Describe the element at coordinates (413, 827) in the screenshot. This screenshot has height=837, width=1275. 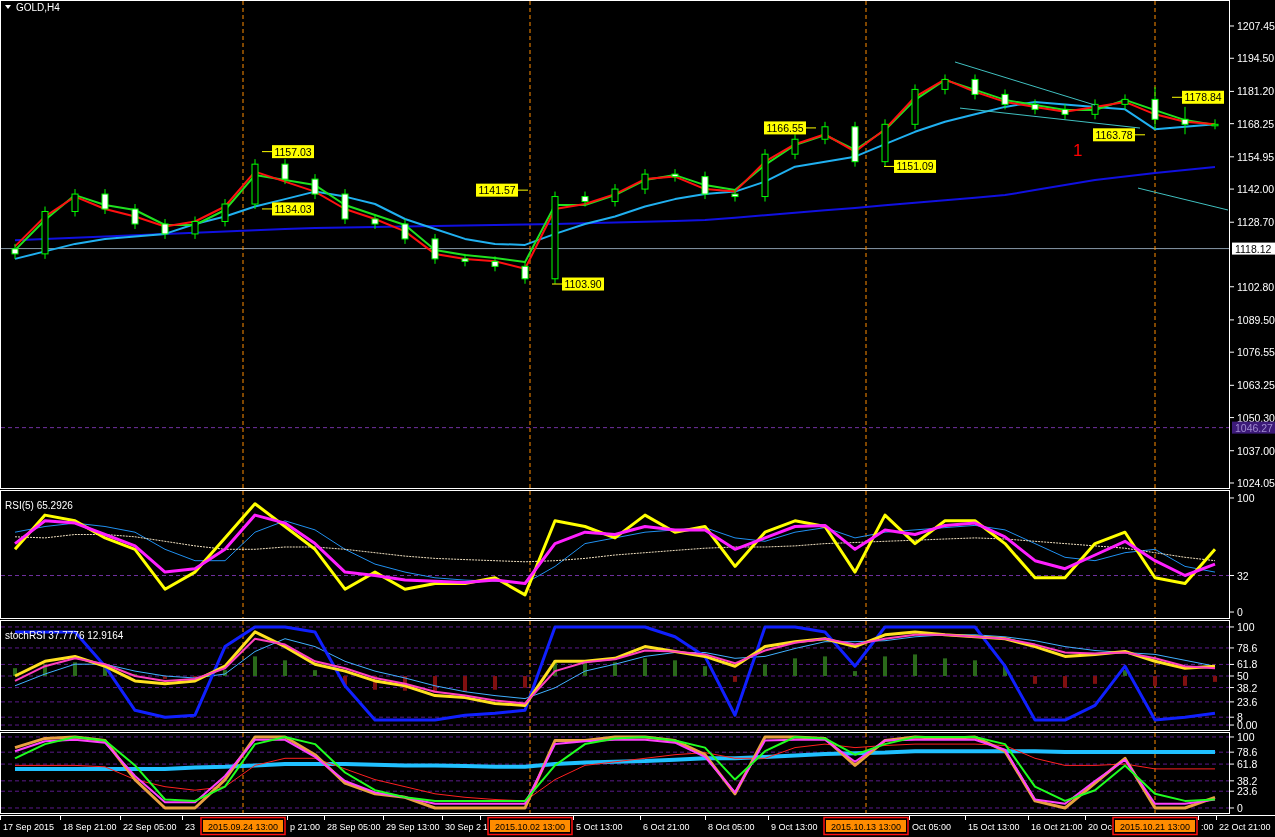
I see `time-label: 29 Sep 13:00` at that location.